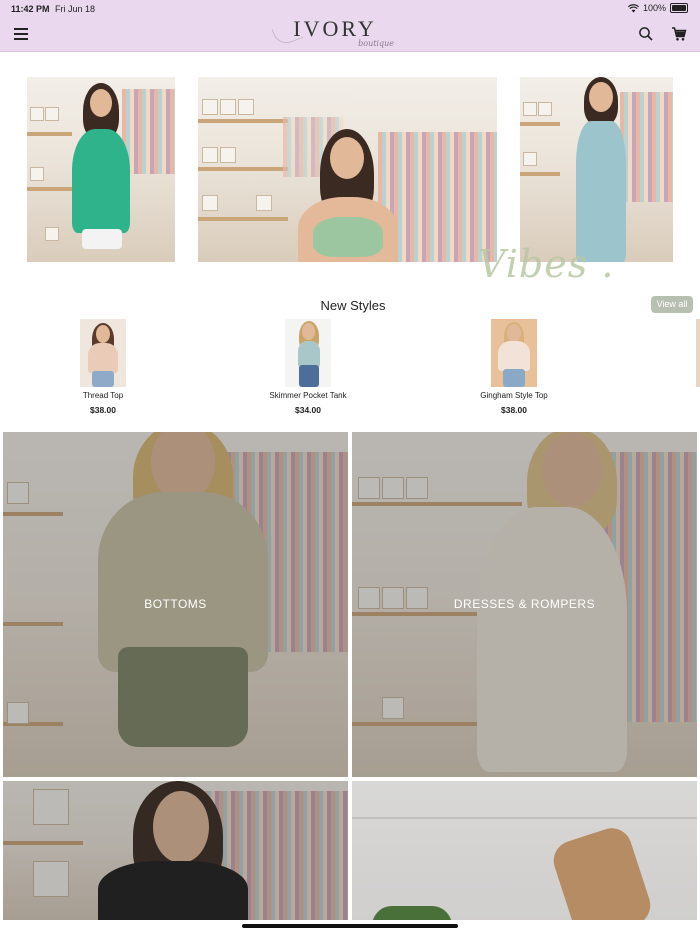 The width and height of the screenshot is (700, 934). What do you see at coordinates (75, 9) in the screenshot?
I see `status-date: Fri Jun 18` at bounding box center [75, 9].